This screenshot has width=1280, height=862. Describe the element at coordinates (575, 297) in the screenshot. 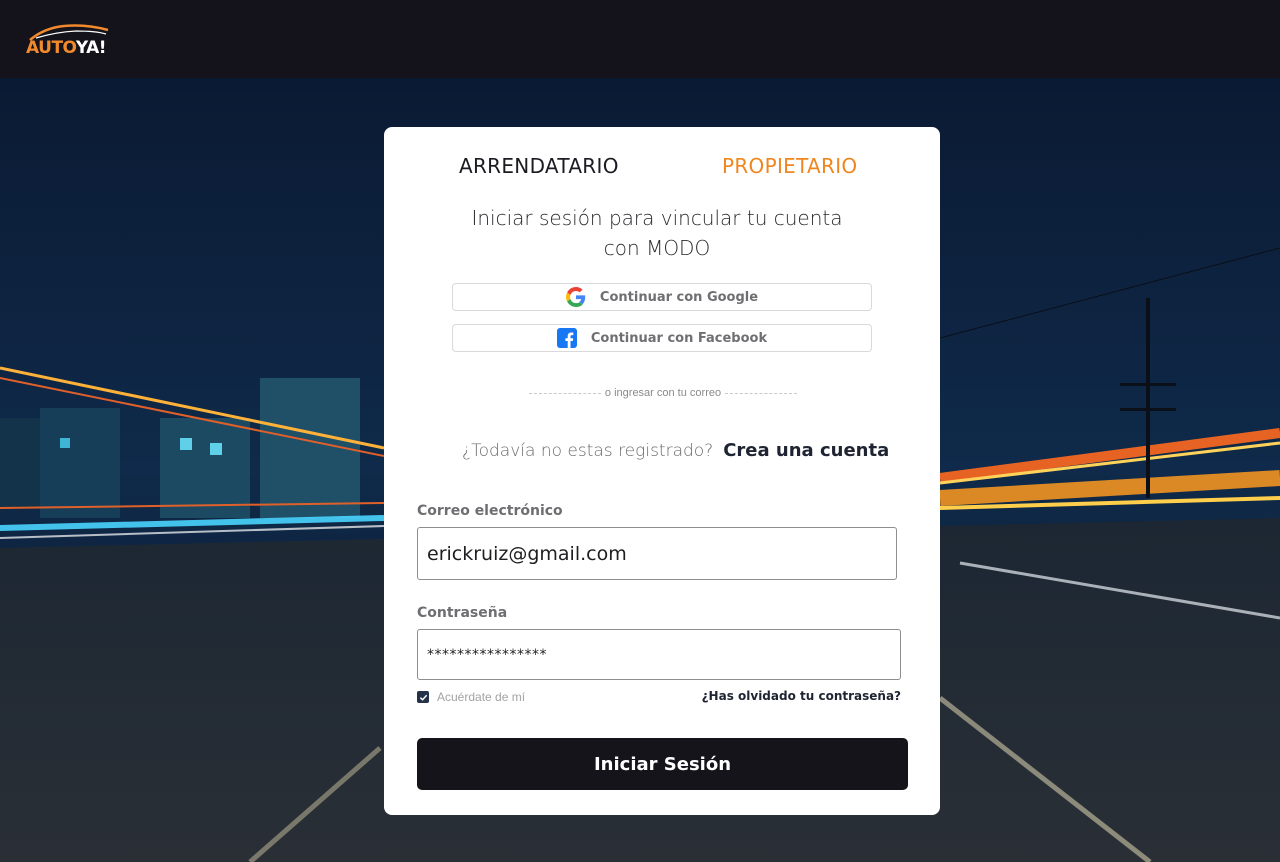

I see `google-icon` at that location.